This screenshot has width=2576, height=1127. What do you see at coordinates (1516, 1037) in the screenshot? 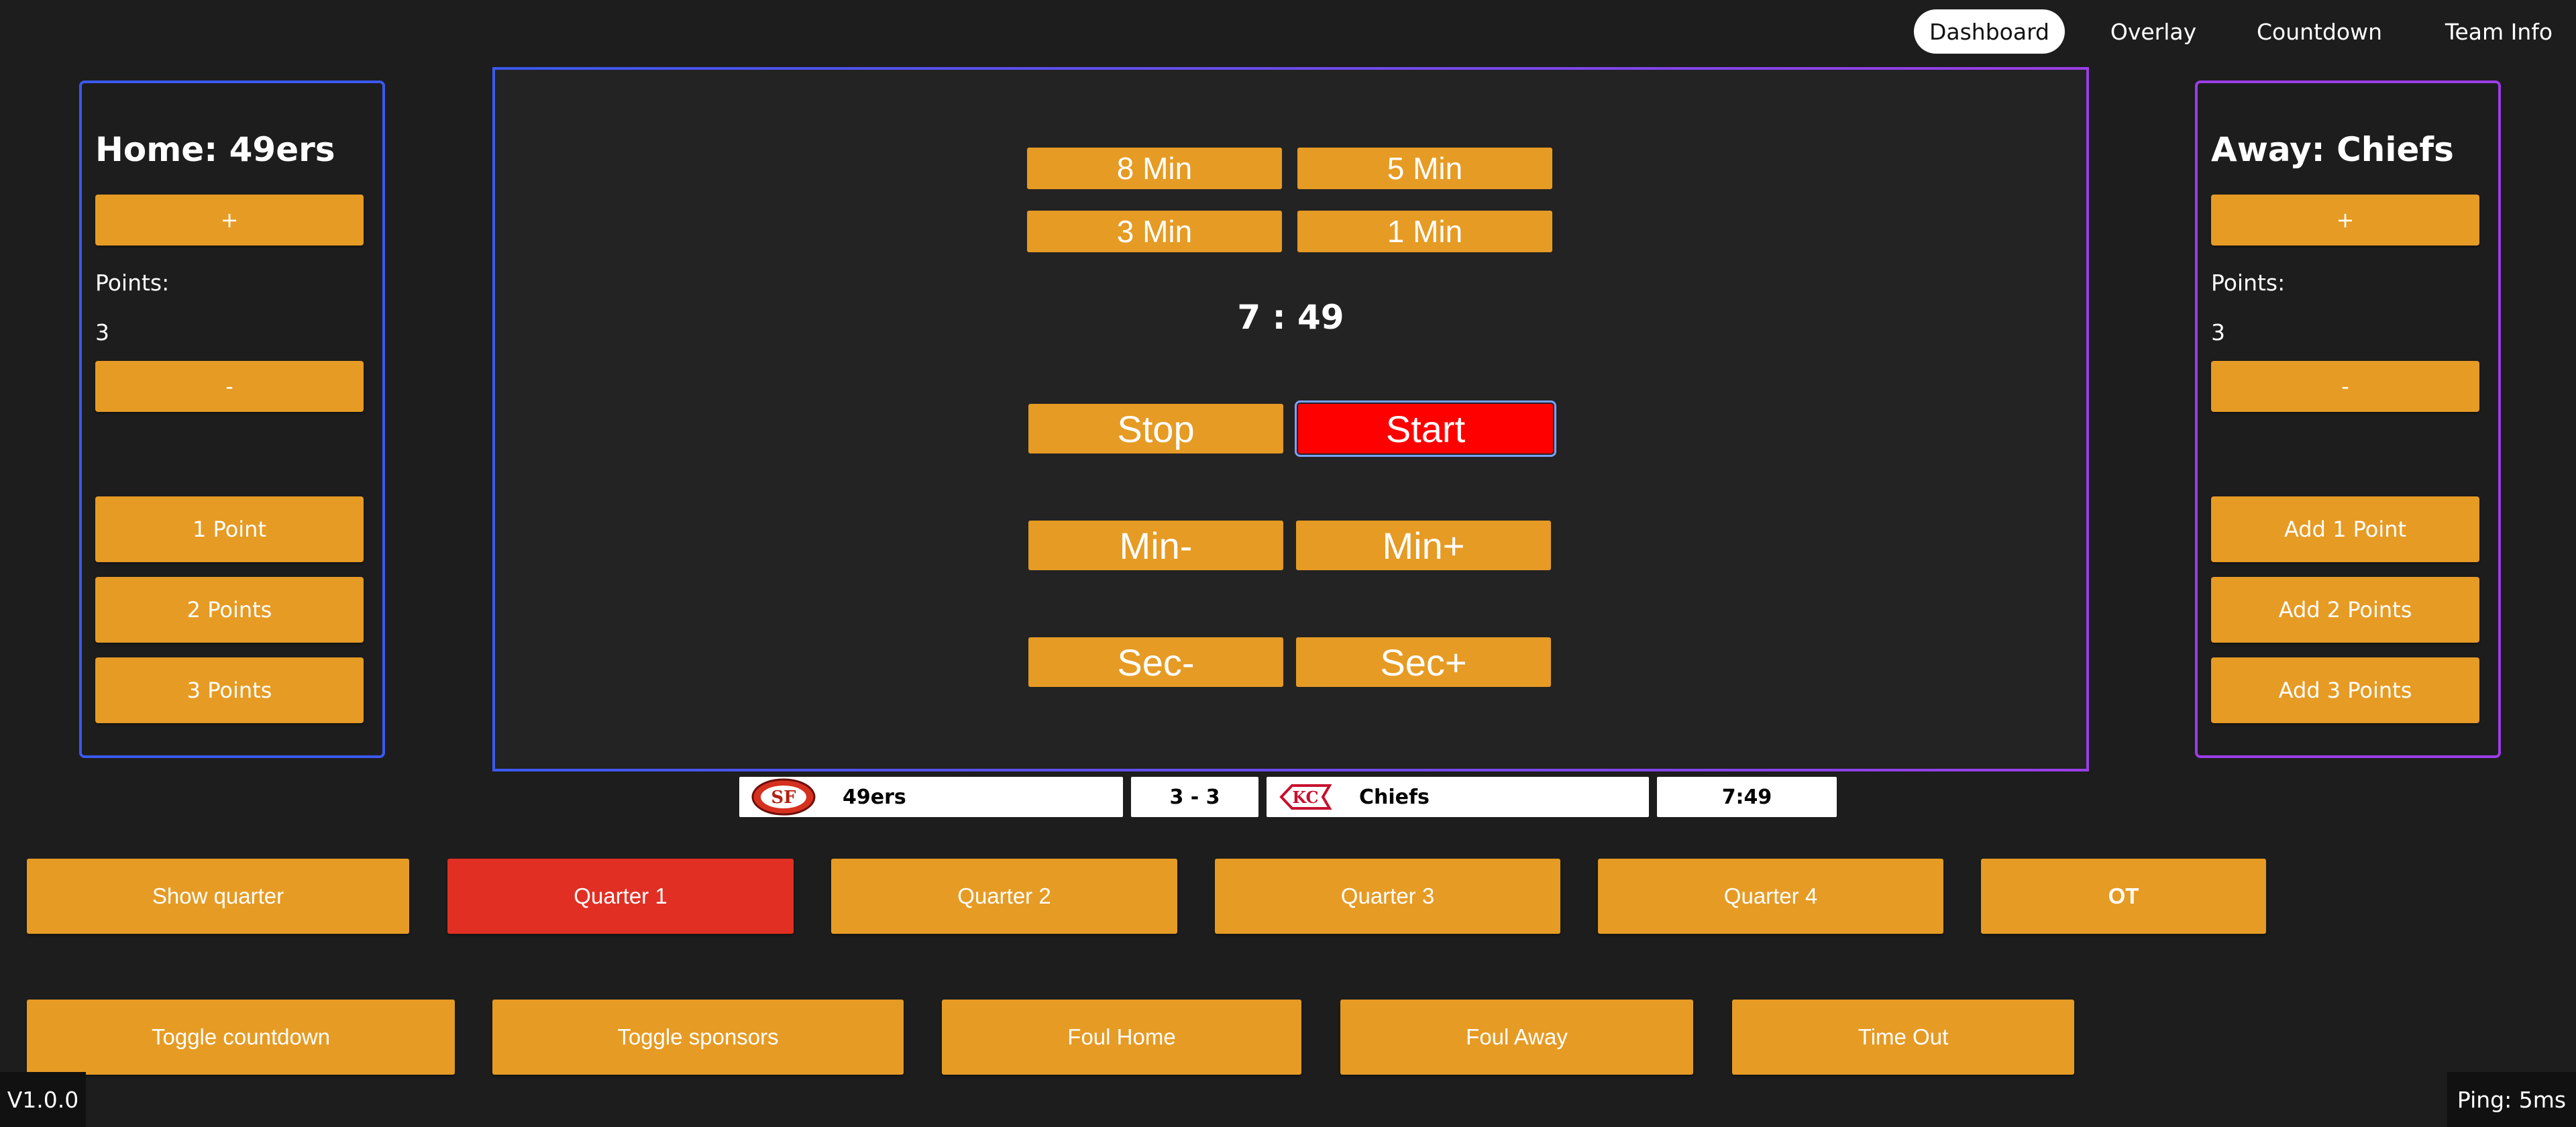
I see `foul-away-button: Foul Away` at bounding box center [1516, 1037].